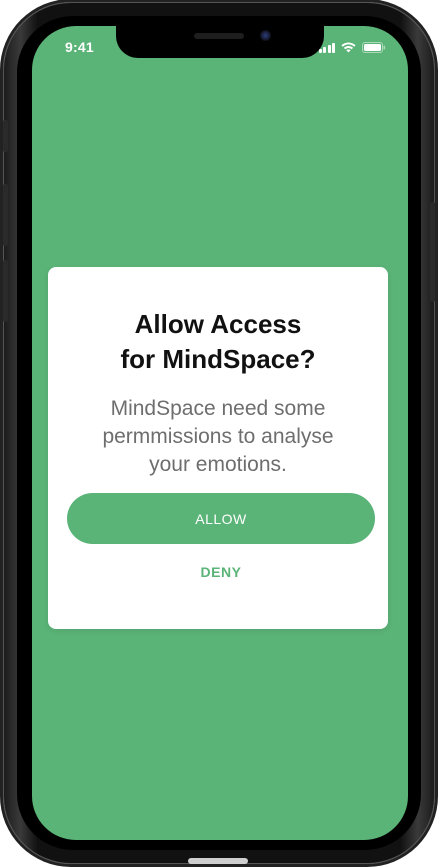 Image resolution: width=440 pixels, height=867 pixels. Describe the element at coordinates (218, 359) in the screenshot. I see `dialog-title-line: for MindSpace?` at that location.